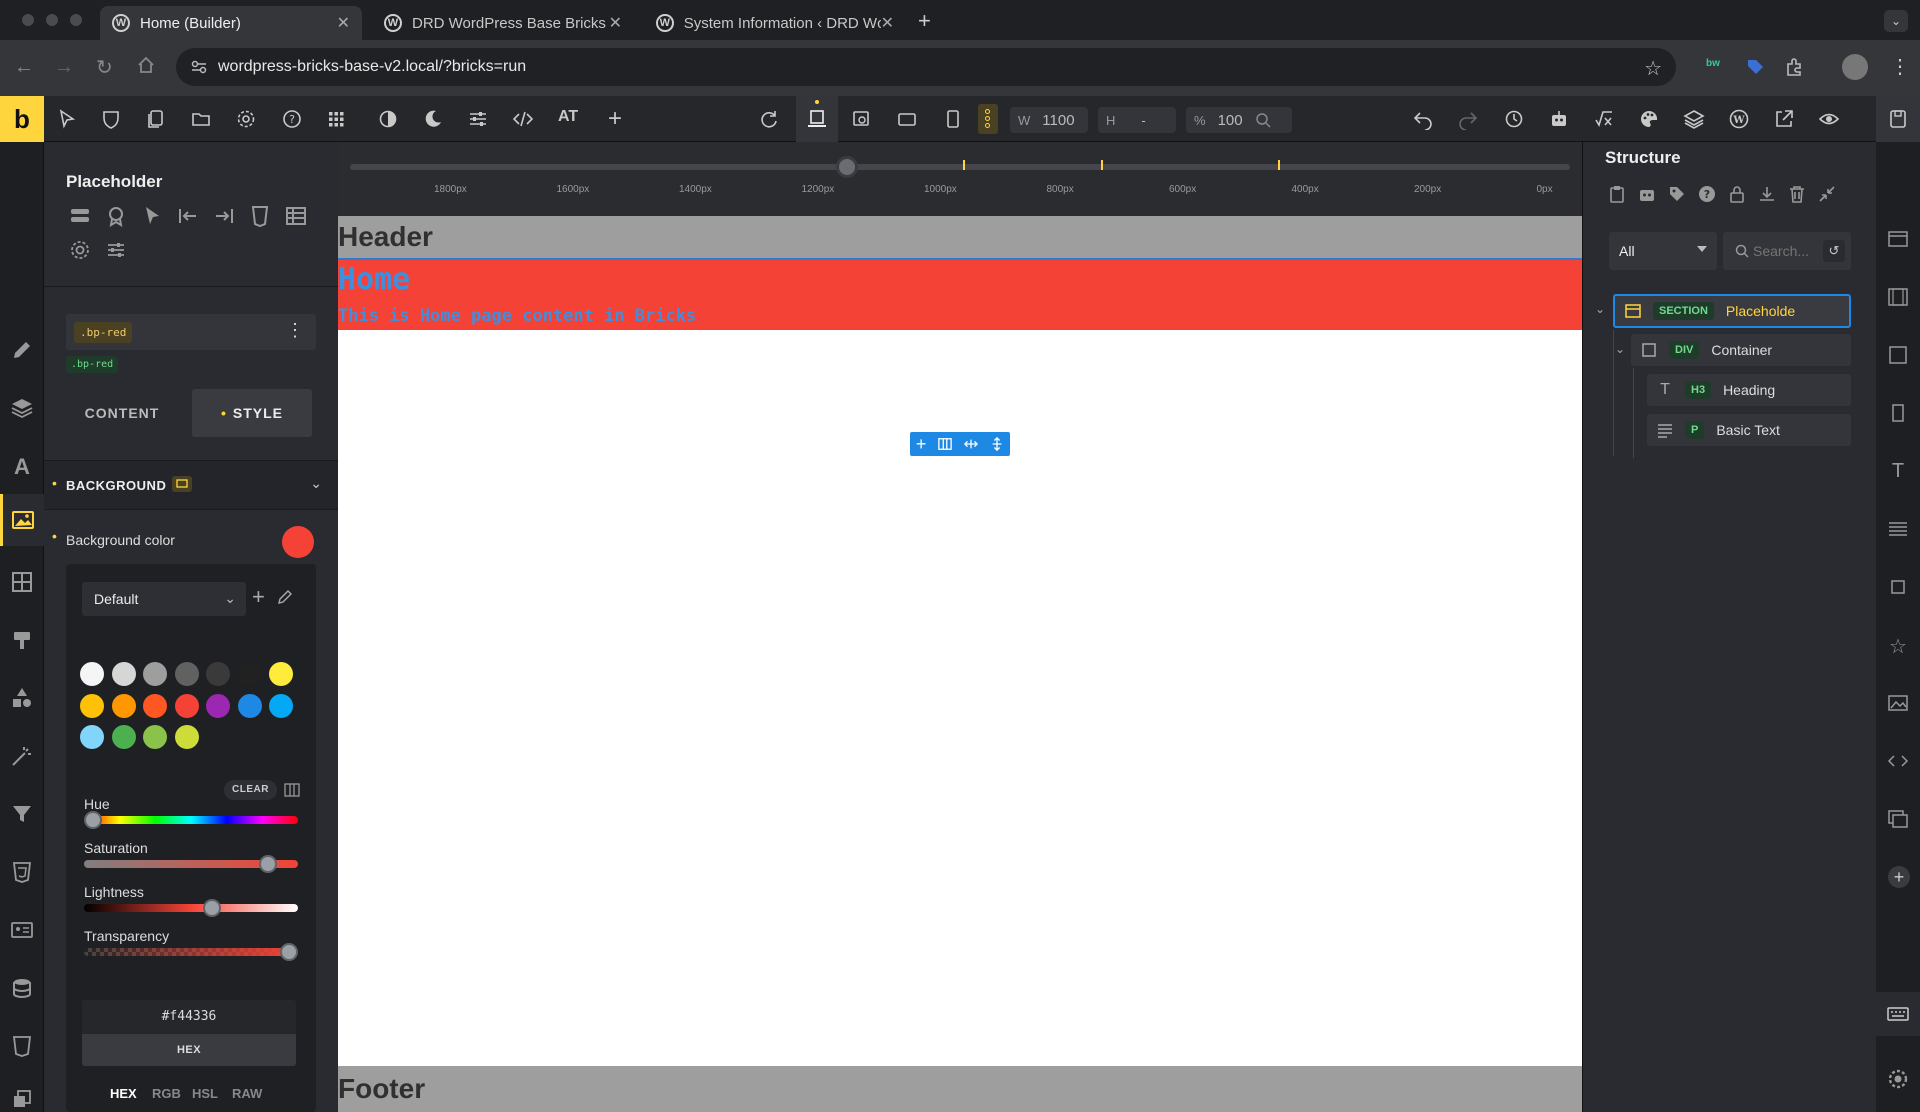  Describe the element at coordinates (92, 820) in the screenshot. I see `hue-handle` at that location.